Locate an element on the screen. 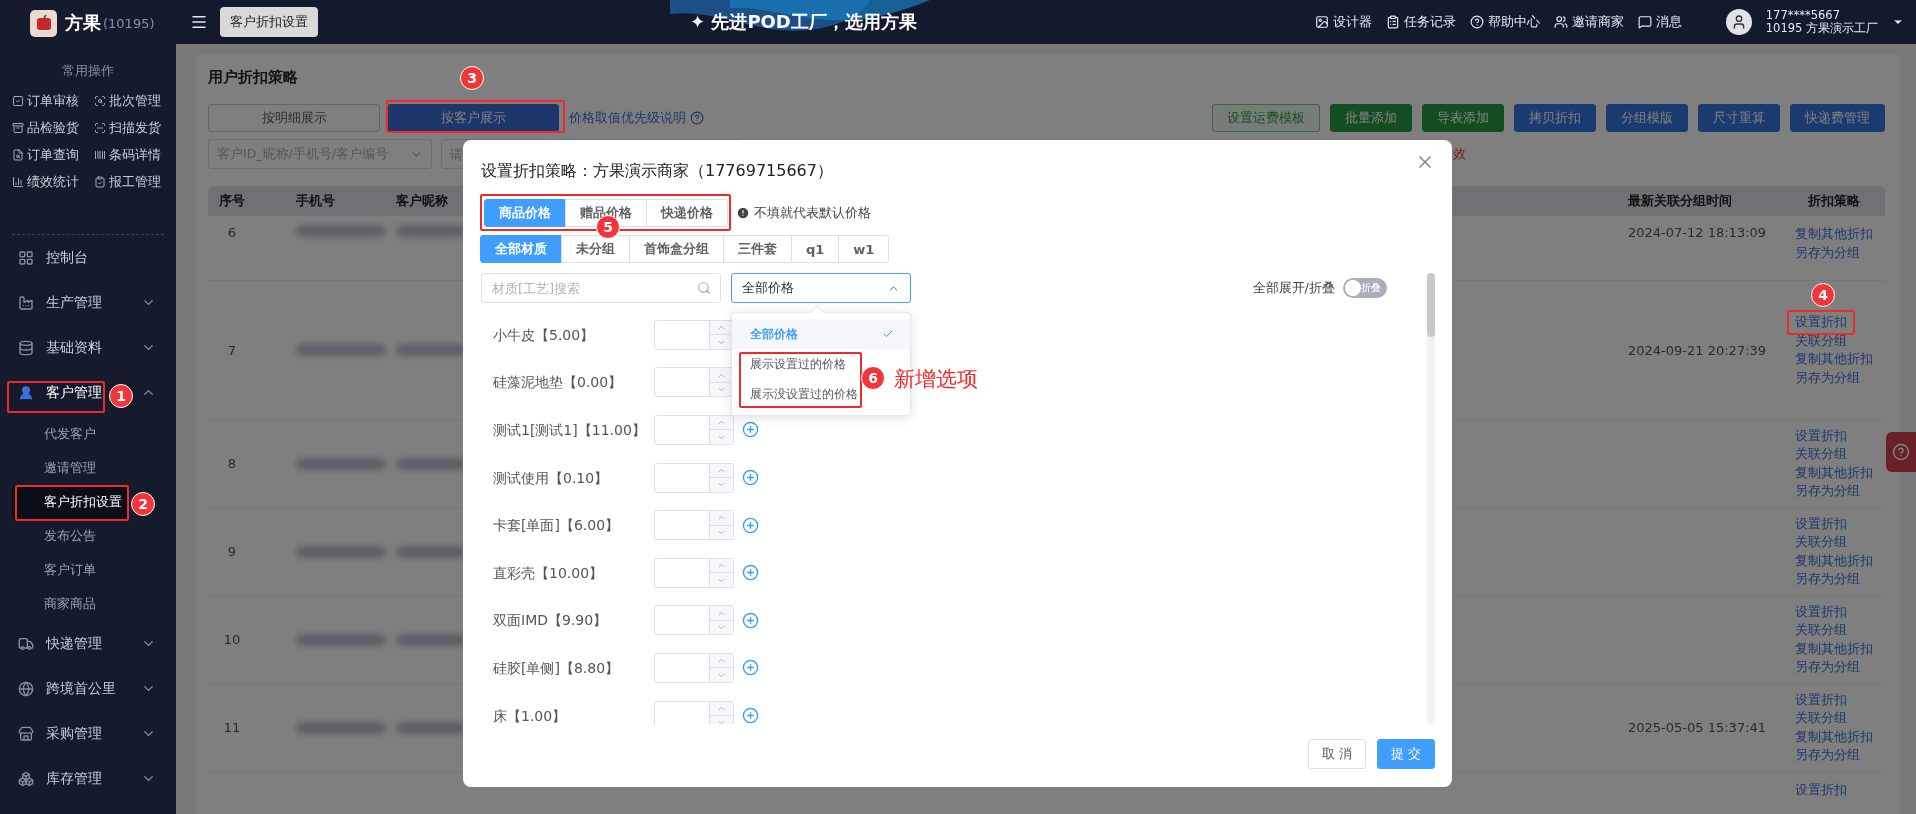  scrollbar-thumb is located at coordinates (1431, 305).